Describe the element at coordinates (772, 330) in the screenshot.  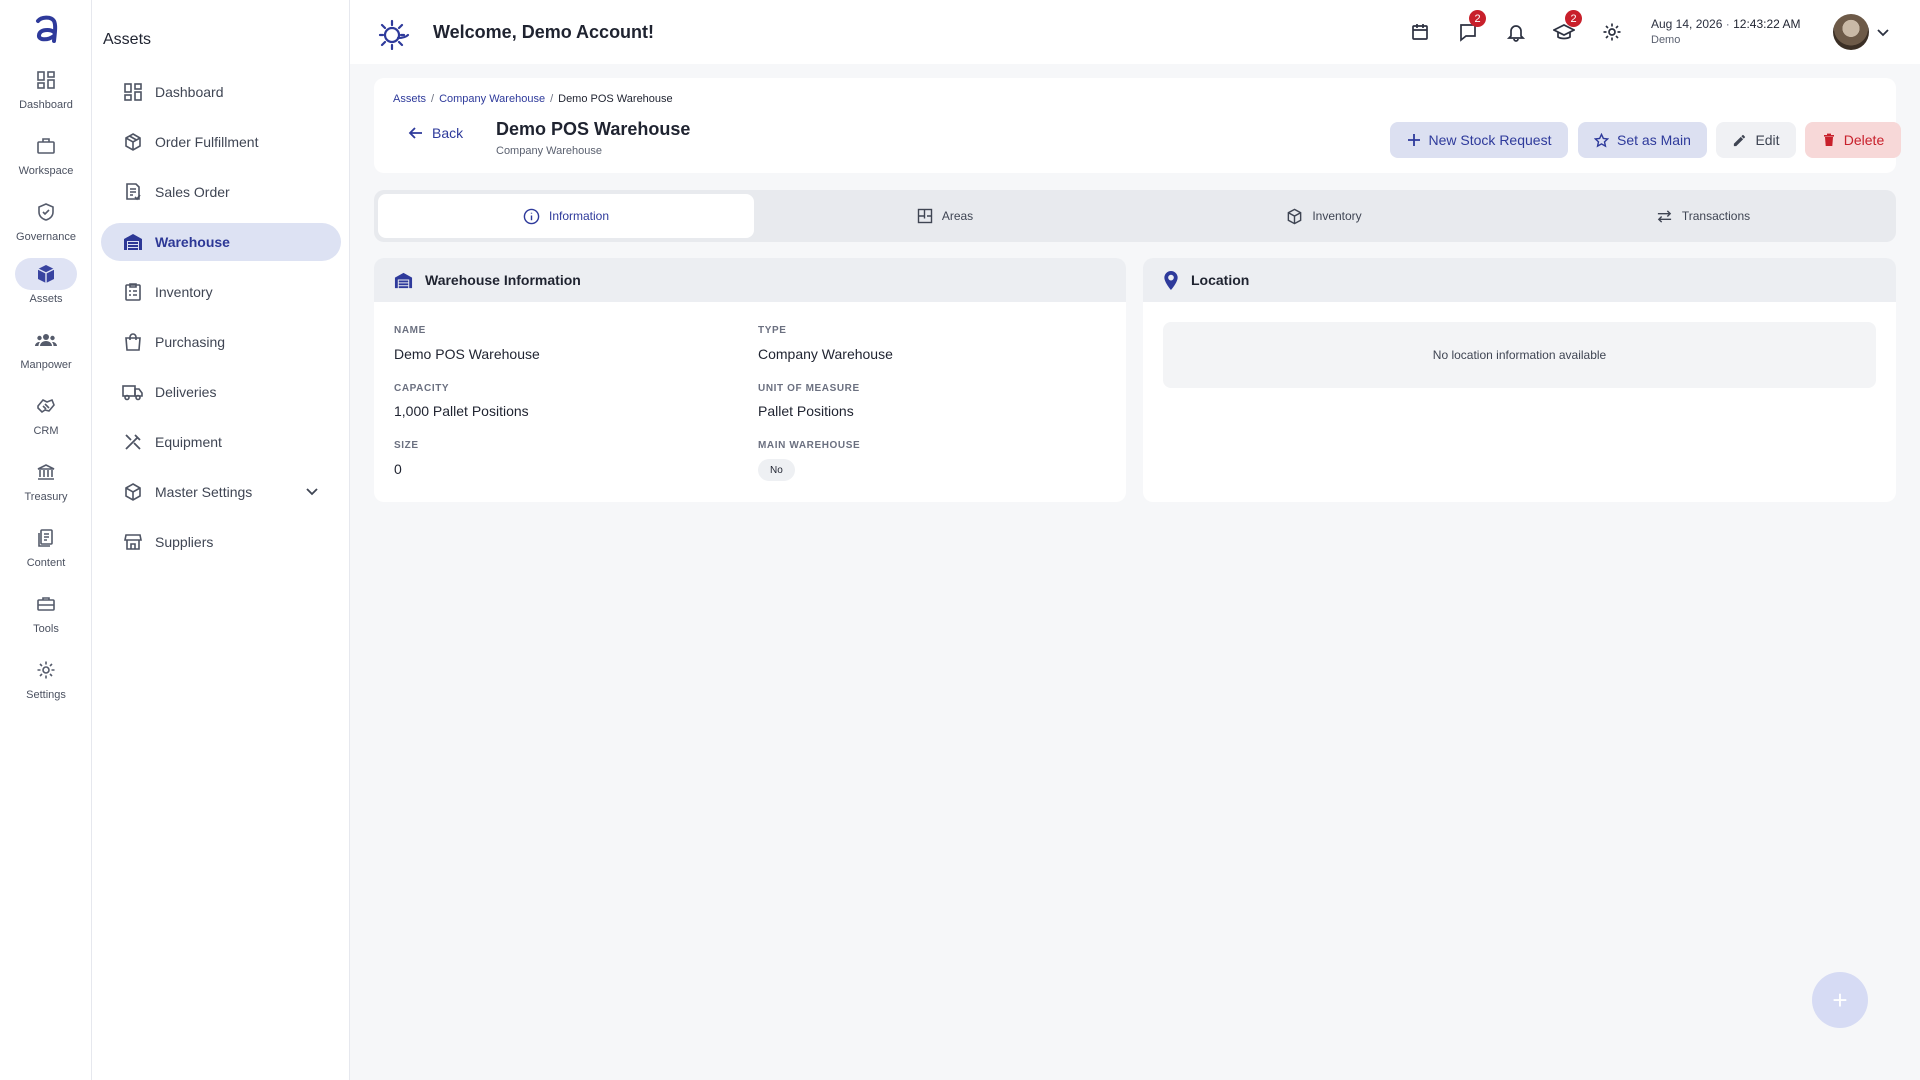
I see `type-label: TYPE` at that location.